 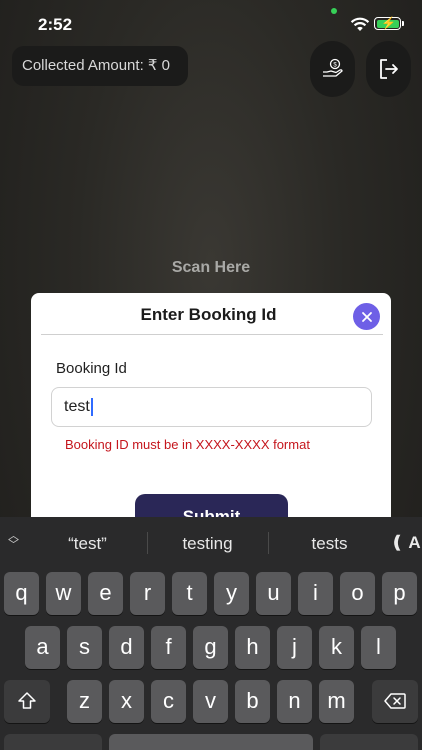 I want to click on shift-key, so click(x=27, y=701).